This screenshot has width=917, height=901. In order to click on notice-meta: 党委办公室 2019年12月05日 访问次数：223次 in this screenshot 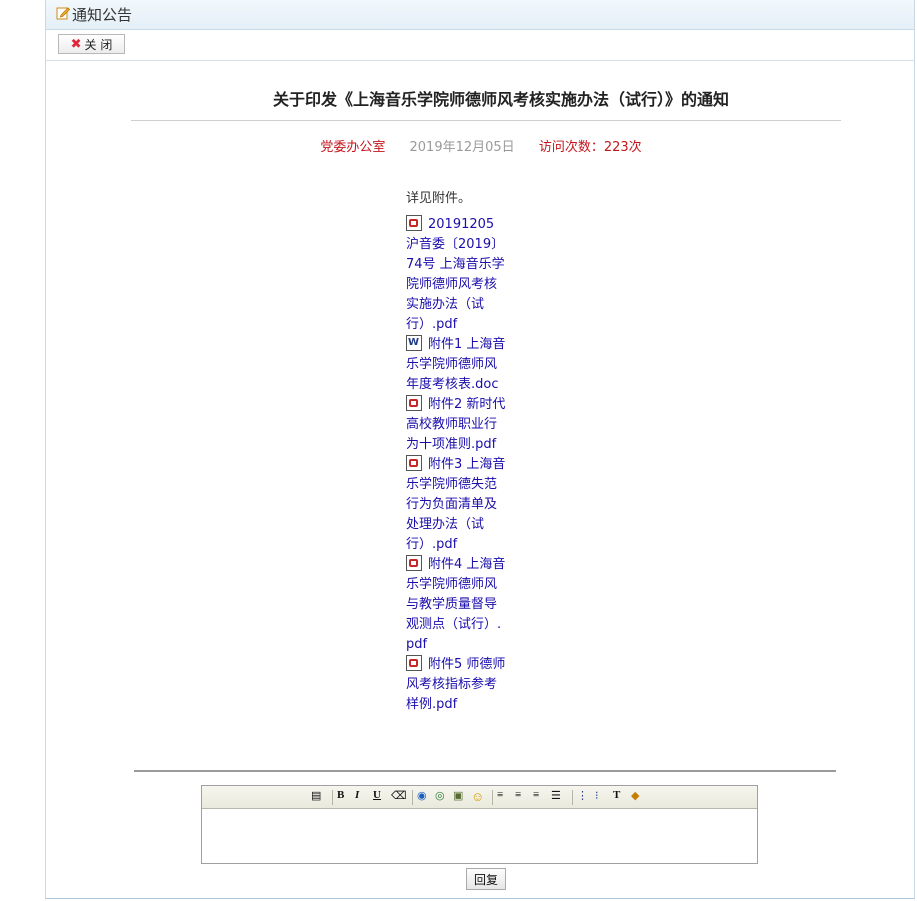, I will do `click(481, 145)`.